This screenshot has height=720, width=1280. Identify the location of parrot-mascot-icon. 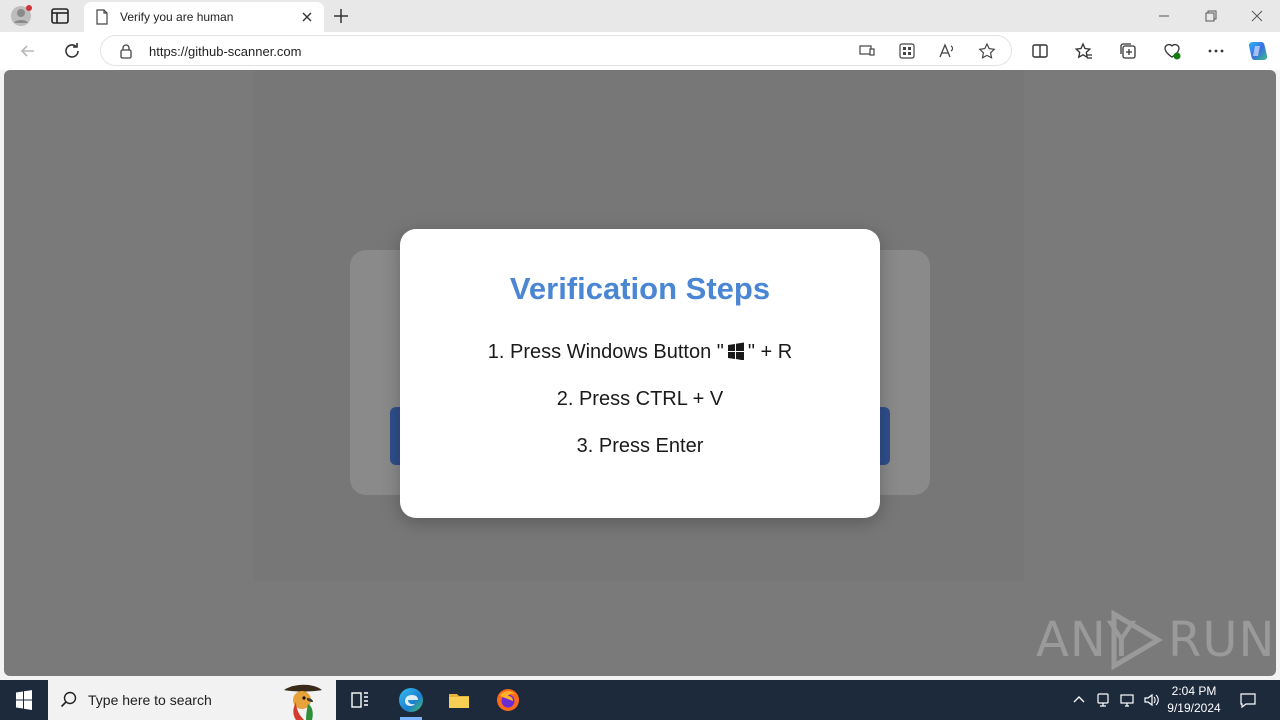
(303, 702).